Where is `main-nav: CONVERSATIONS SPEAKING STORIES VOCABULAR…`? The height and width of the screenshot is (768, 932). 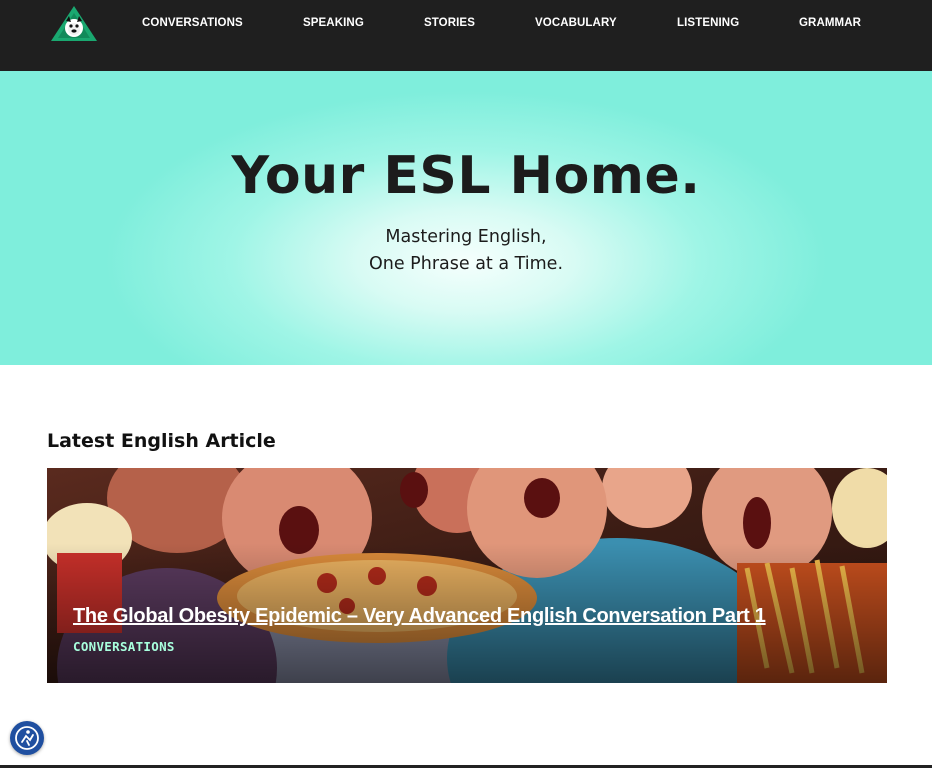
main-nav: CONVERSATIONS SPEAKING STORIES VOCABULAR… is located at coordinates (466, 24).